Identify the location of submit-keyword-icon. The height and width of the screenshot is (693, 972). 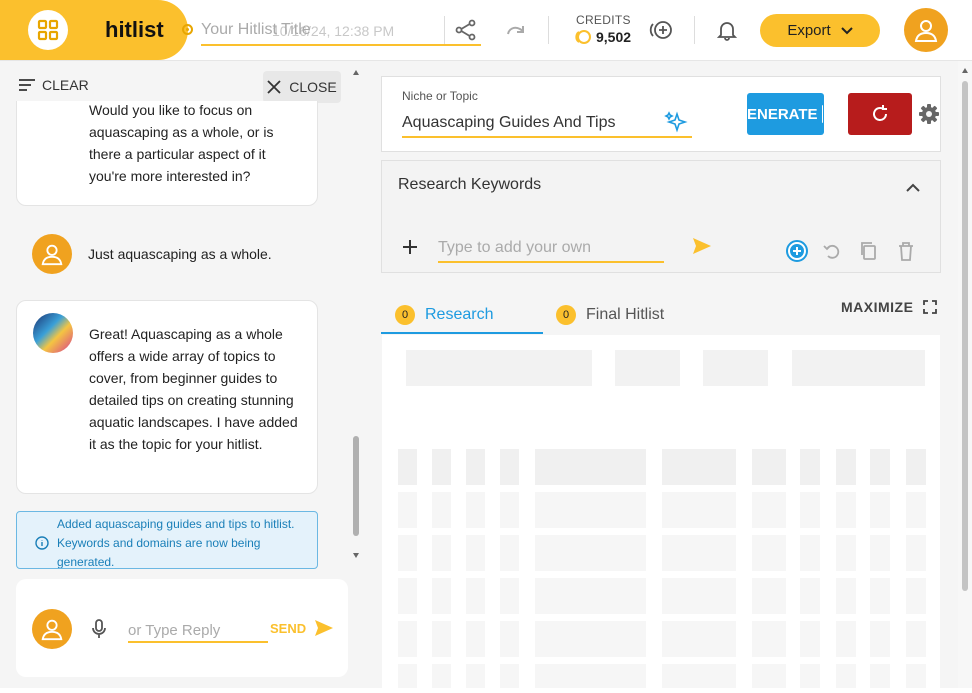
(702, 248).